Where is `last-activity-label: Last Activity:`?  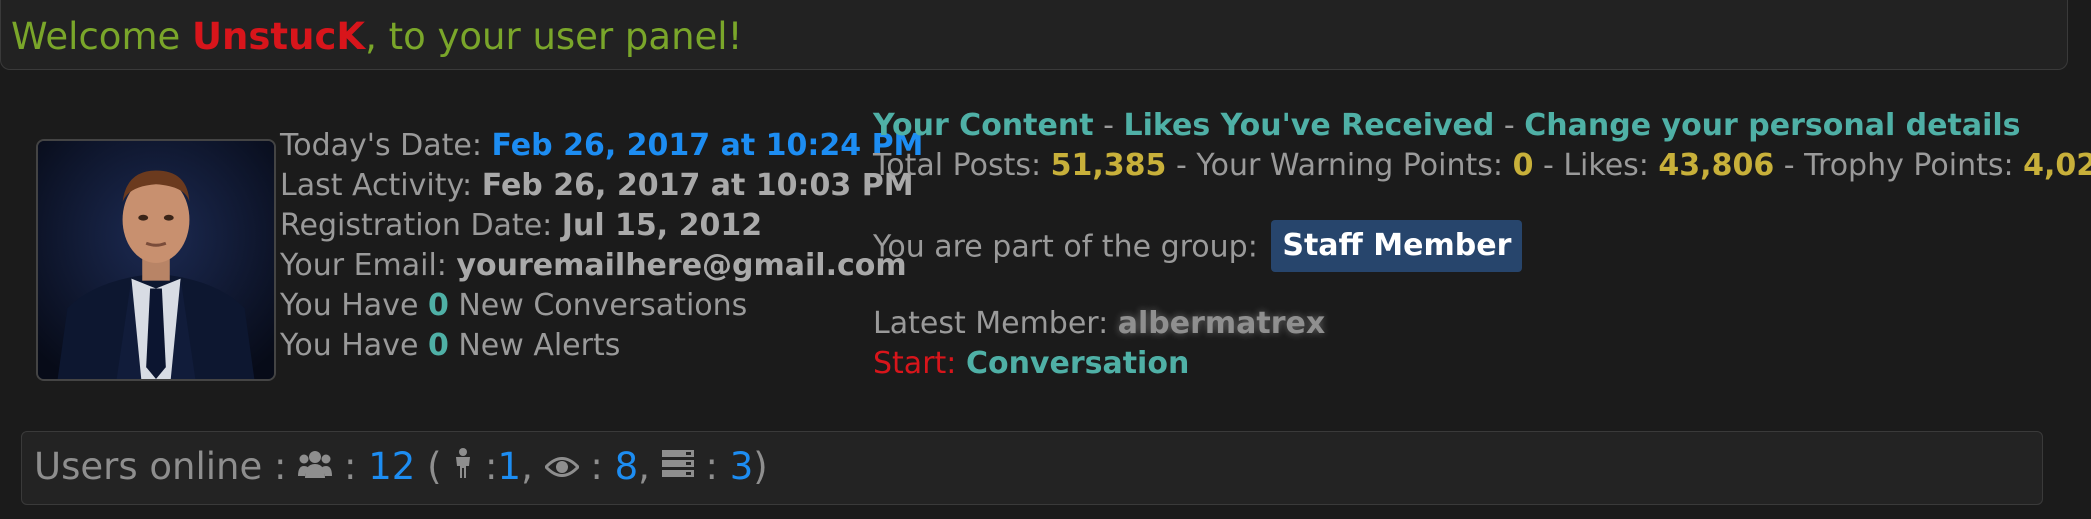
last-activity-label: Last Activity: is located at coordinates (381, 185).